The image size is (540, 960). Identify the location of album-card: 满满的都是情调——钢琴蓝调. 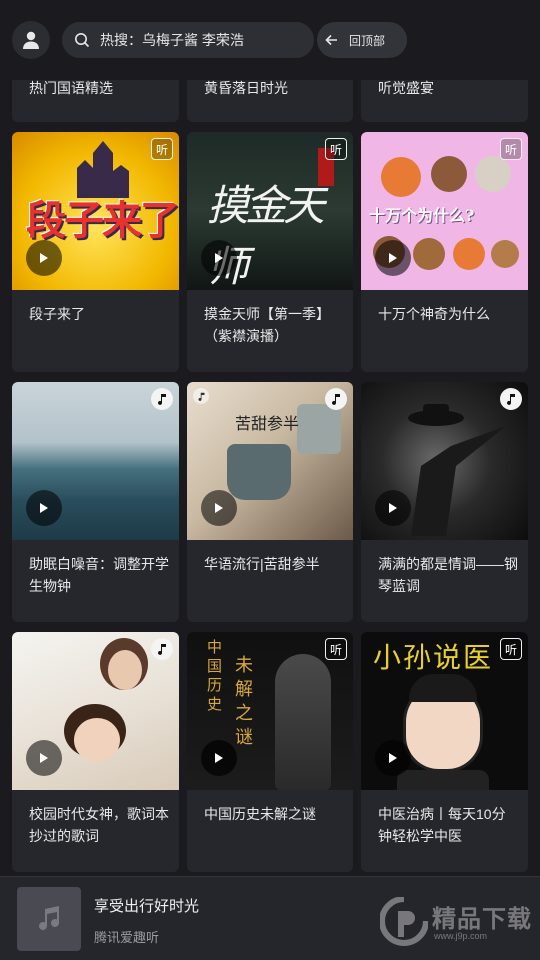
(444, 502).